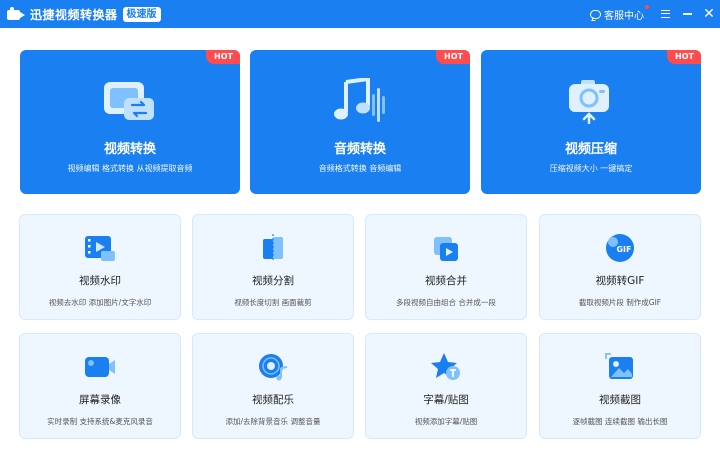 This screenshot has height=467, width=720. I want to click on card-title: 字幕/贴图, so click(446, 400).